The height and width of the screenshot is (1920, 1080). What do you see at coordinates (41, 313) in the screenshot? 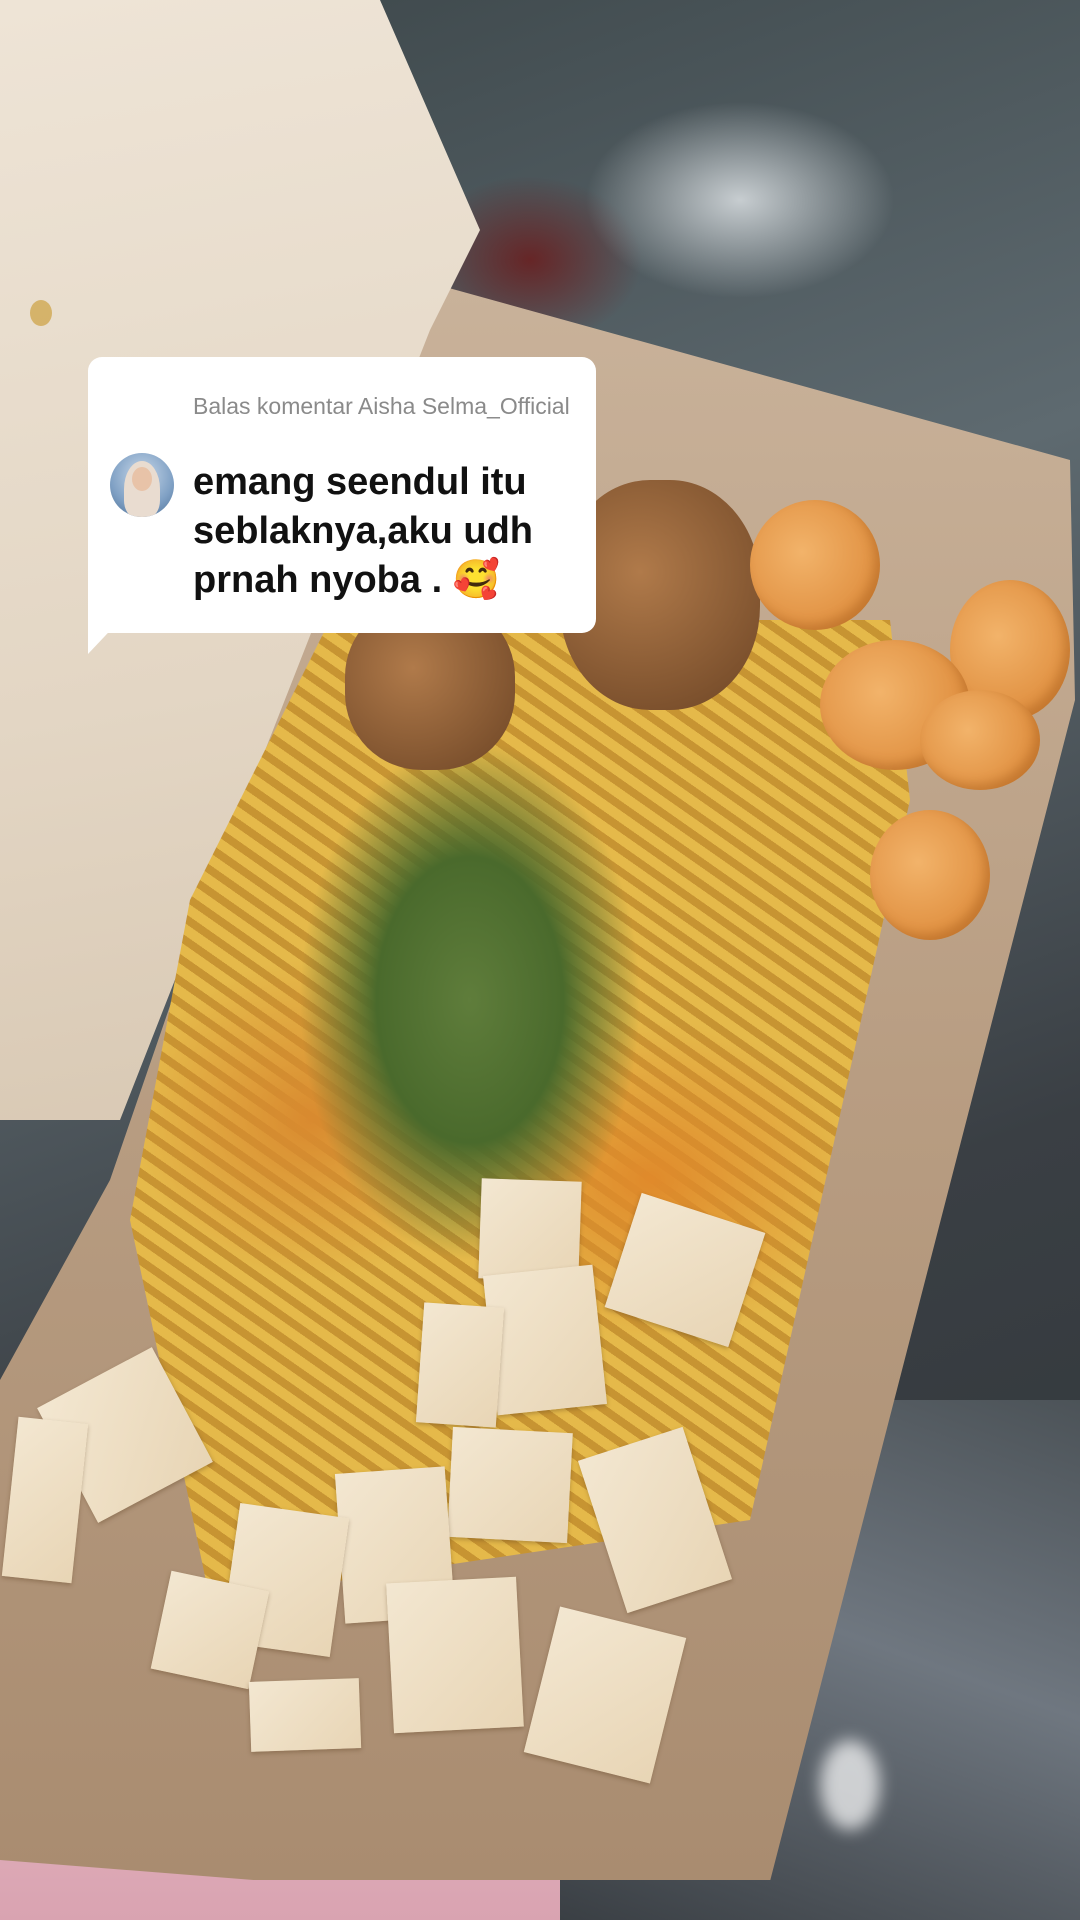
I see `lid-stain` at bounding box center [41, 313].